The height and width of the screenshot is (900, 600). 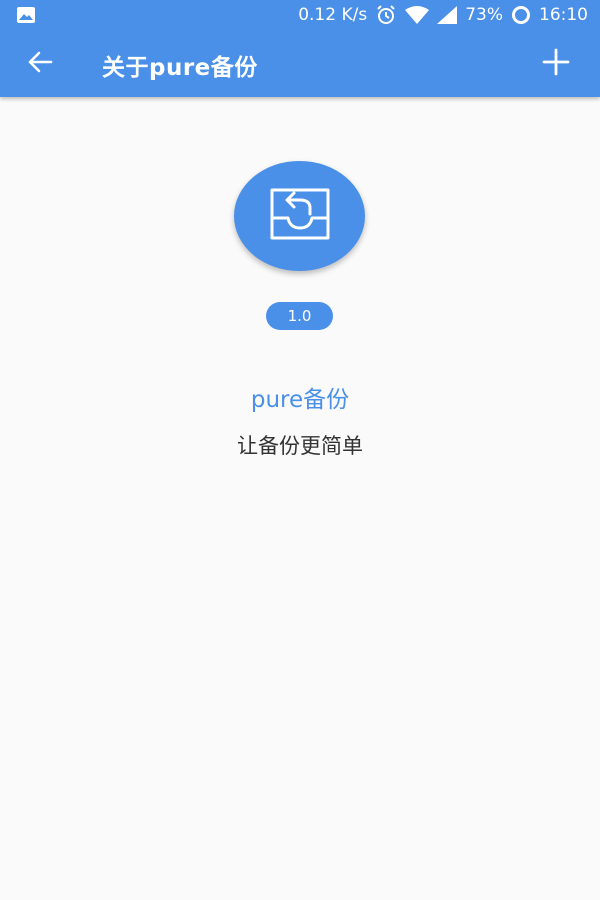 I want to click on back-button, so click(x=40, y=64).